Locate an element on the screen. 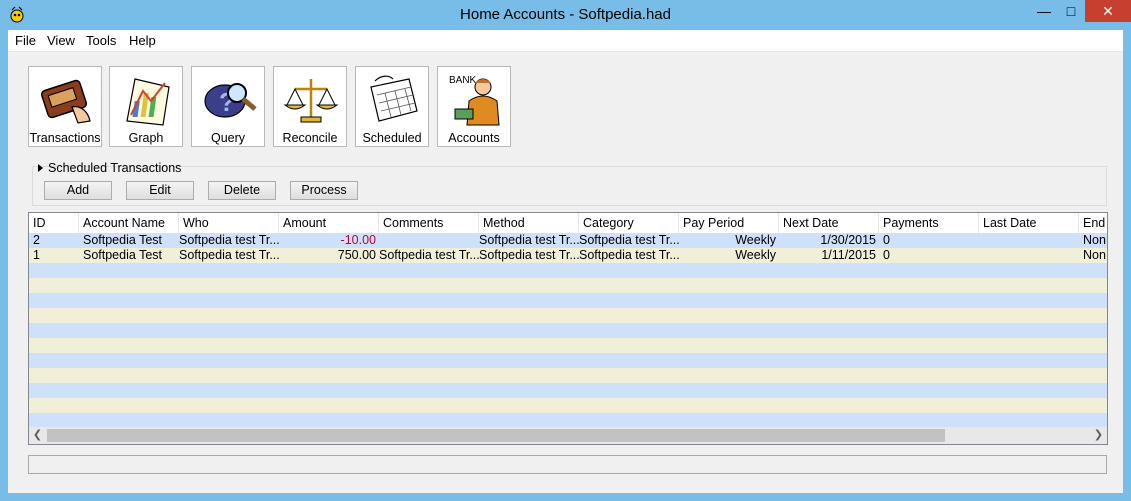  scheduled-header-label: Scheduled Transactions is located at coordinates (115, 168).